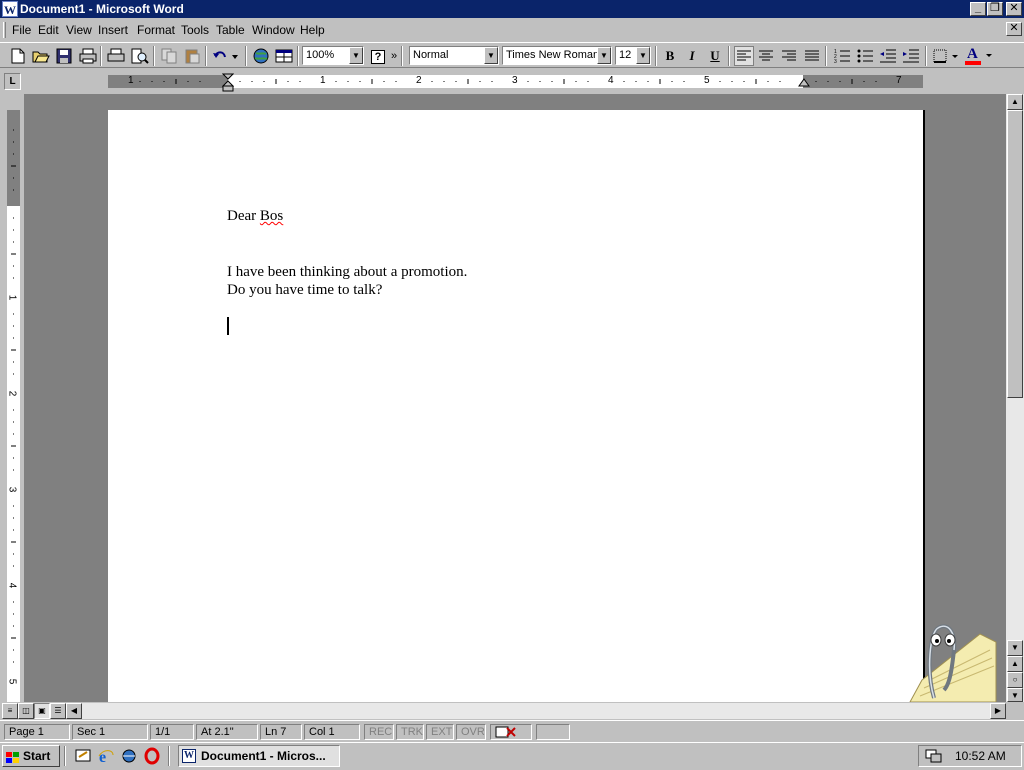 This screenshot has height=770, width=1024. What do you see at coordinates (284, 56) in the screenshot?
I see `tables-borders-icon` at bounding box center [284, 56].